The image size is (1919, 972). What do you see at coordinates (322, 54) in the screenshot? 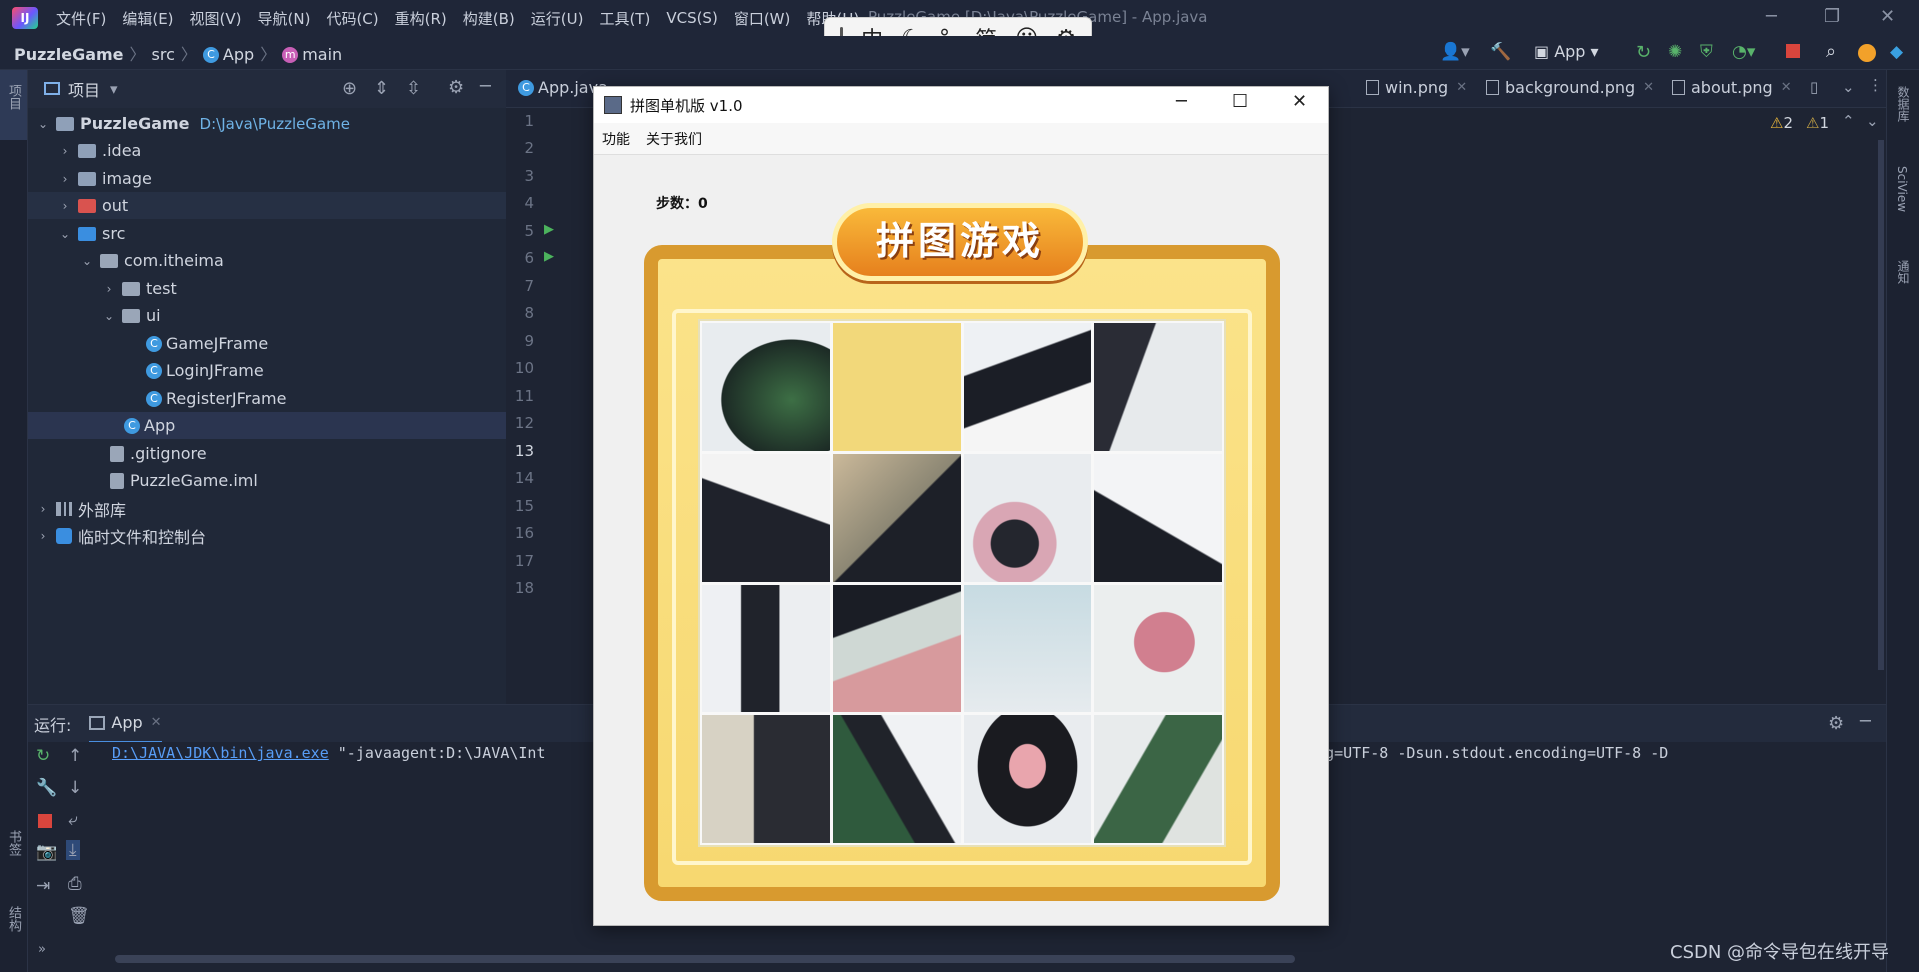
I see `breadcrumb-method: main` at bounding box center [322, 54].